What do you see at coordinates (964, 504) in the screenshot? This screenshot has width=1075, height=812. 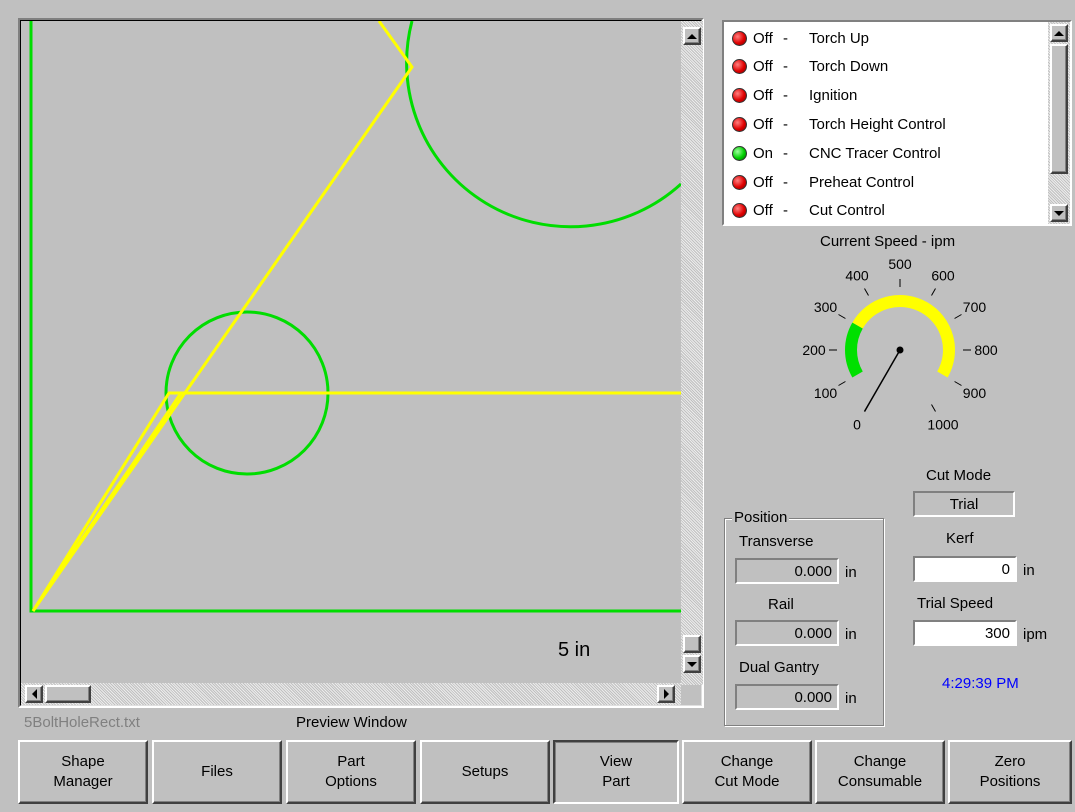 I see `cut-mode-readout: Trial` at bounding box center [964, 504].